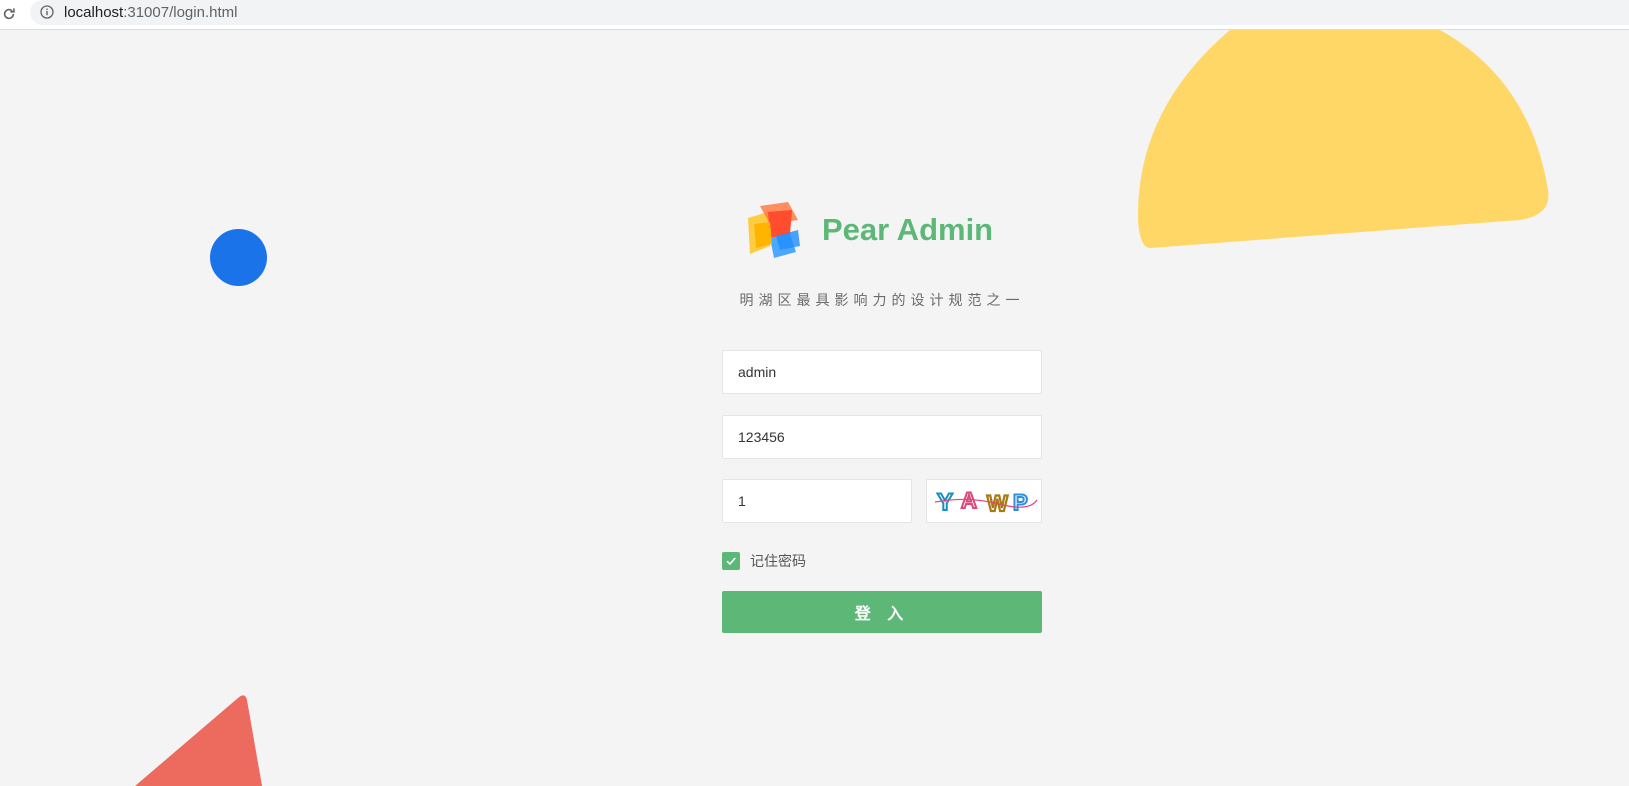  I want to click on login-button: 登 入, so click(882, 612).